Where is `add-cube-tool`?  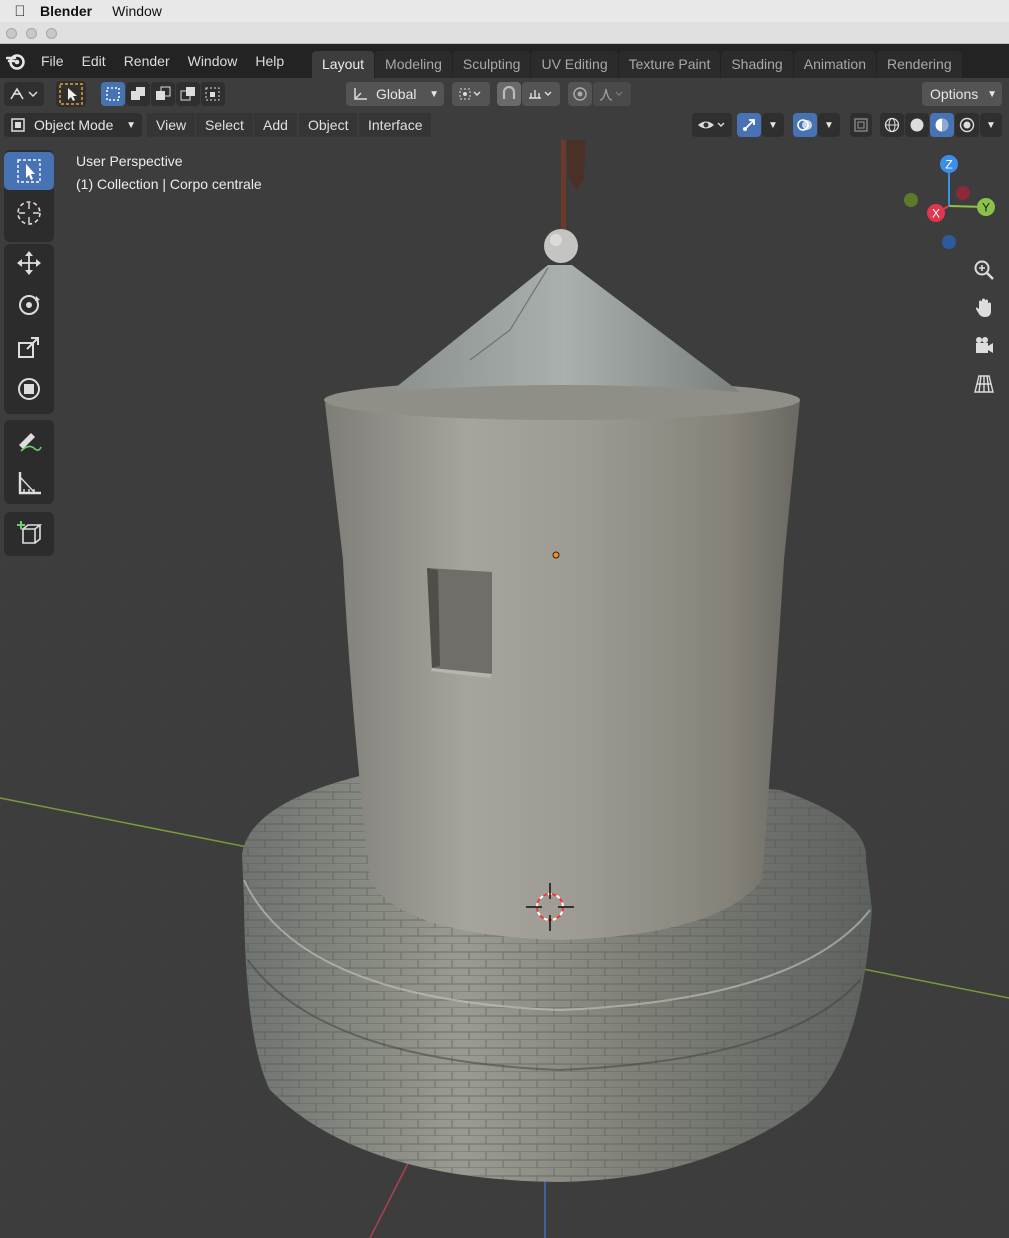 add-cube-tool is located at coordinates (29, 533).